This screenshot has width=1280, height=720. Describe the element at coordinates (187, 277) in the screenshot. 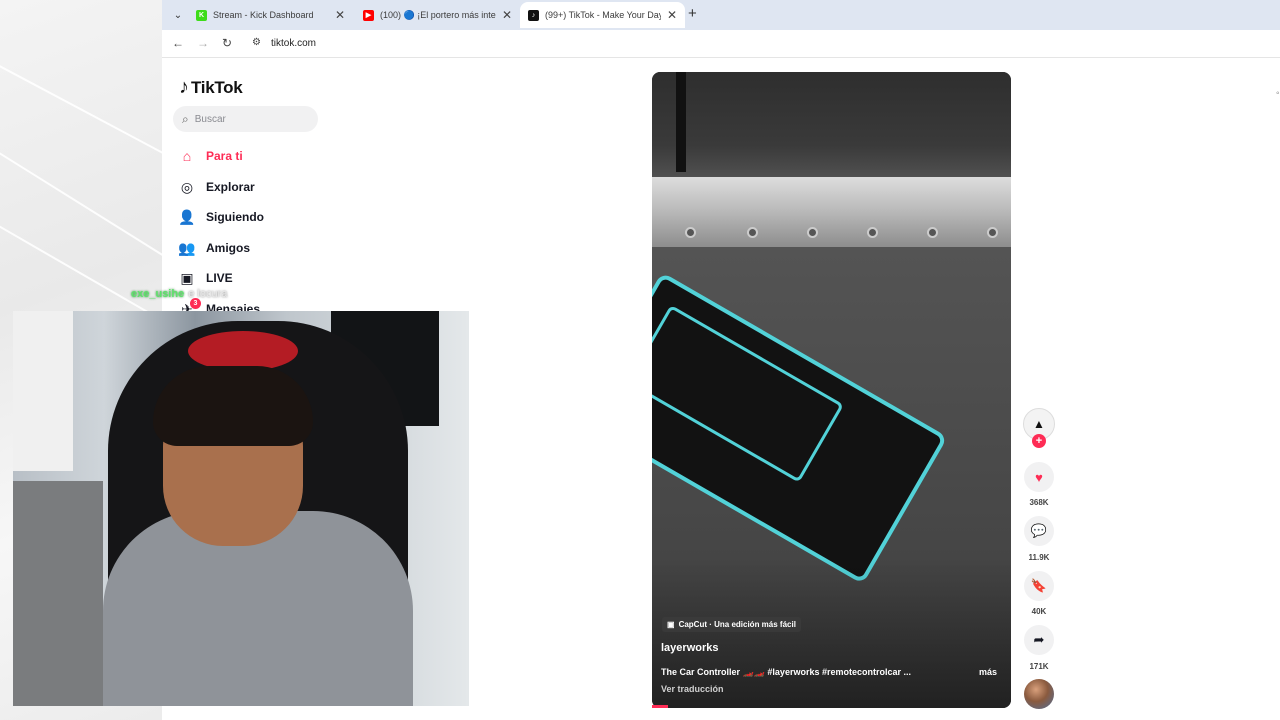

I see `live-icon: ▣` at that location.